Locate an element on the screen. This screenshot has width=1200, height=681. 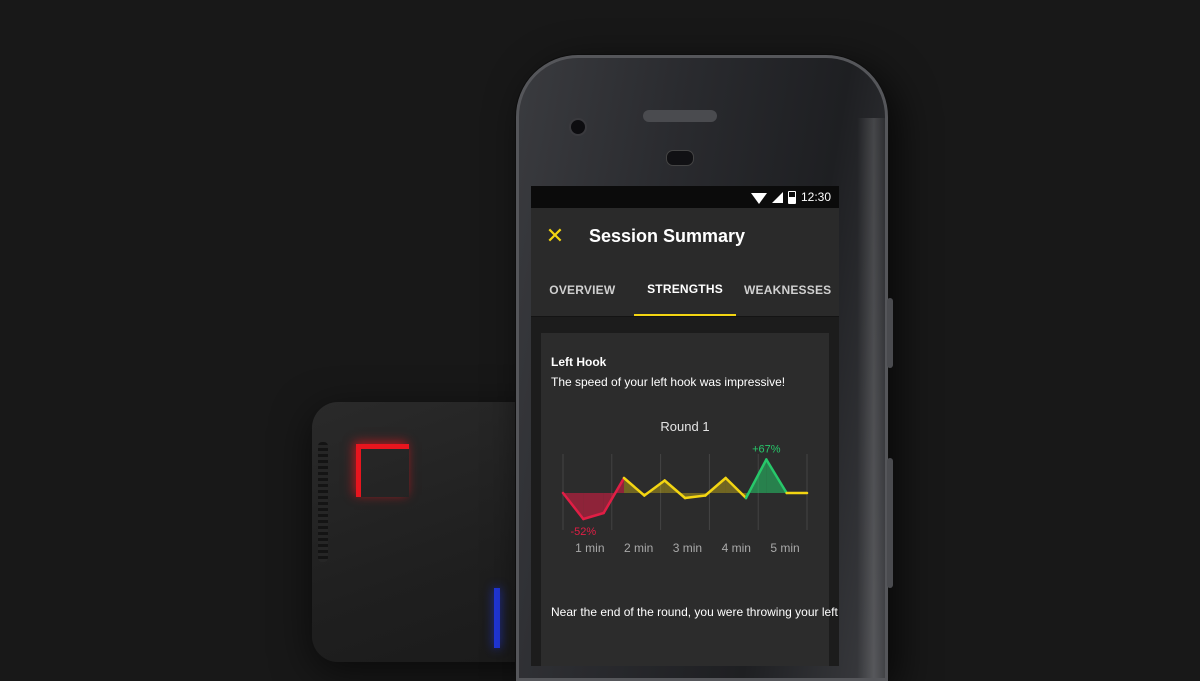
round-chart-svg: +67% -52% 1 min 2 min 3 min 4 min 5 min is located at coordinates (685, 499).